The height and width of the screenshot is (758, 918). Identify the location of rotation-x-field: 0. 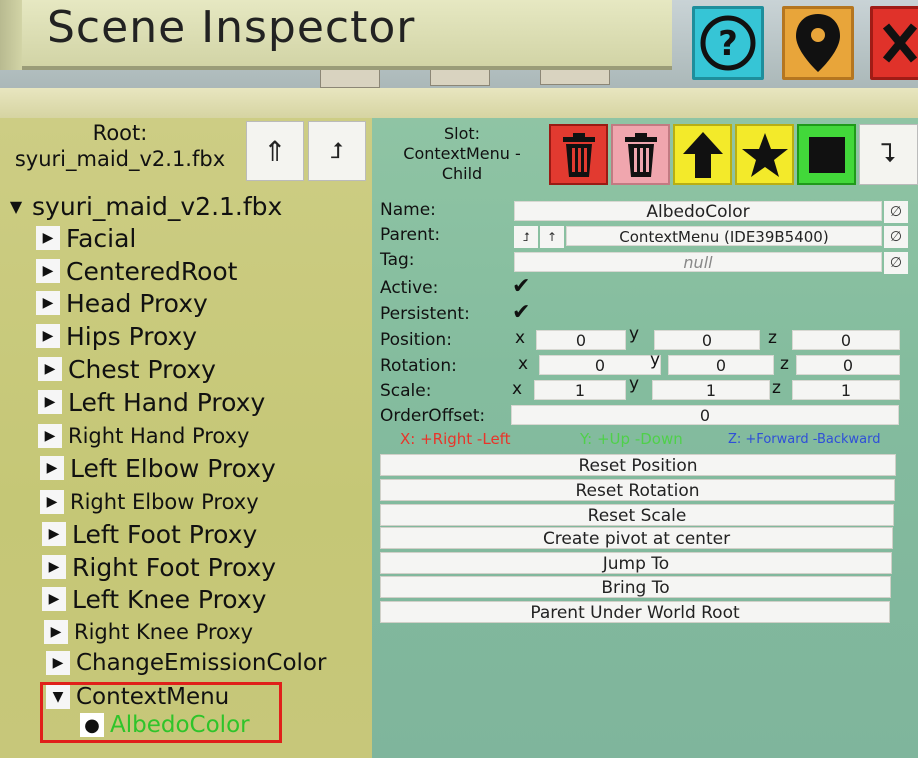
(600, 365).